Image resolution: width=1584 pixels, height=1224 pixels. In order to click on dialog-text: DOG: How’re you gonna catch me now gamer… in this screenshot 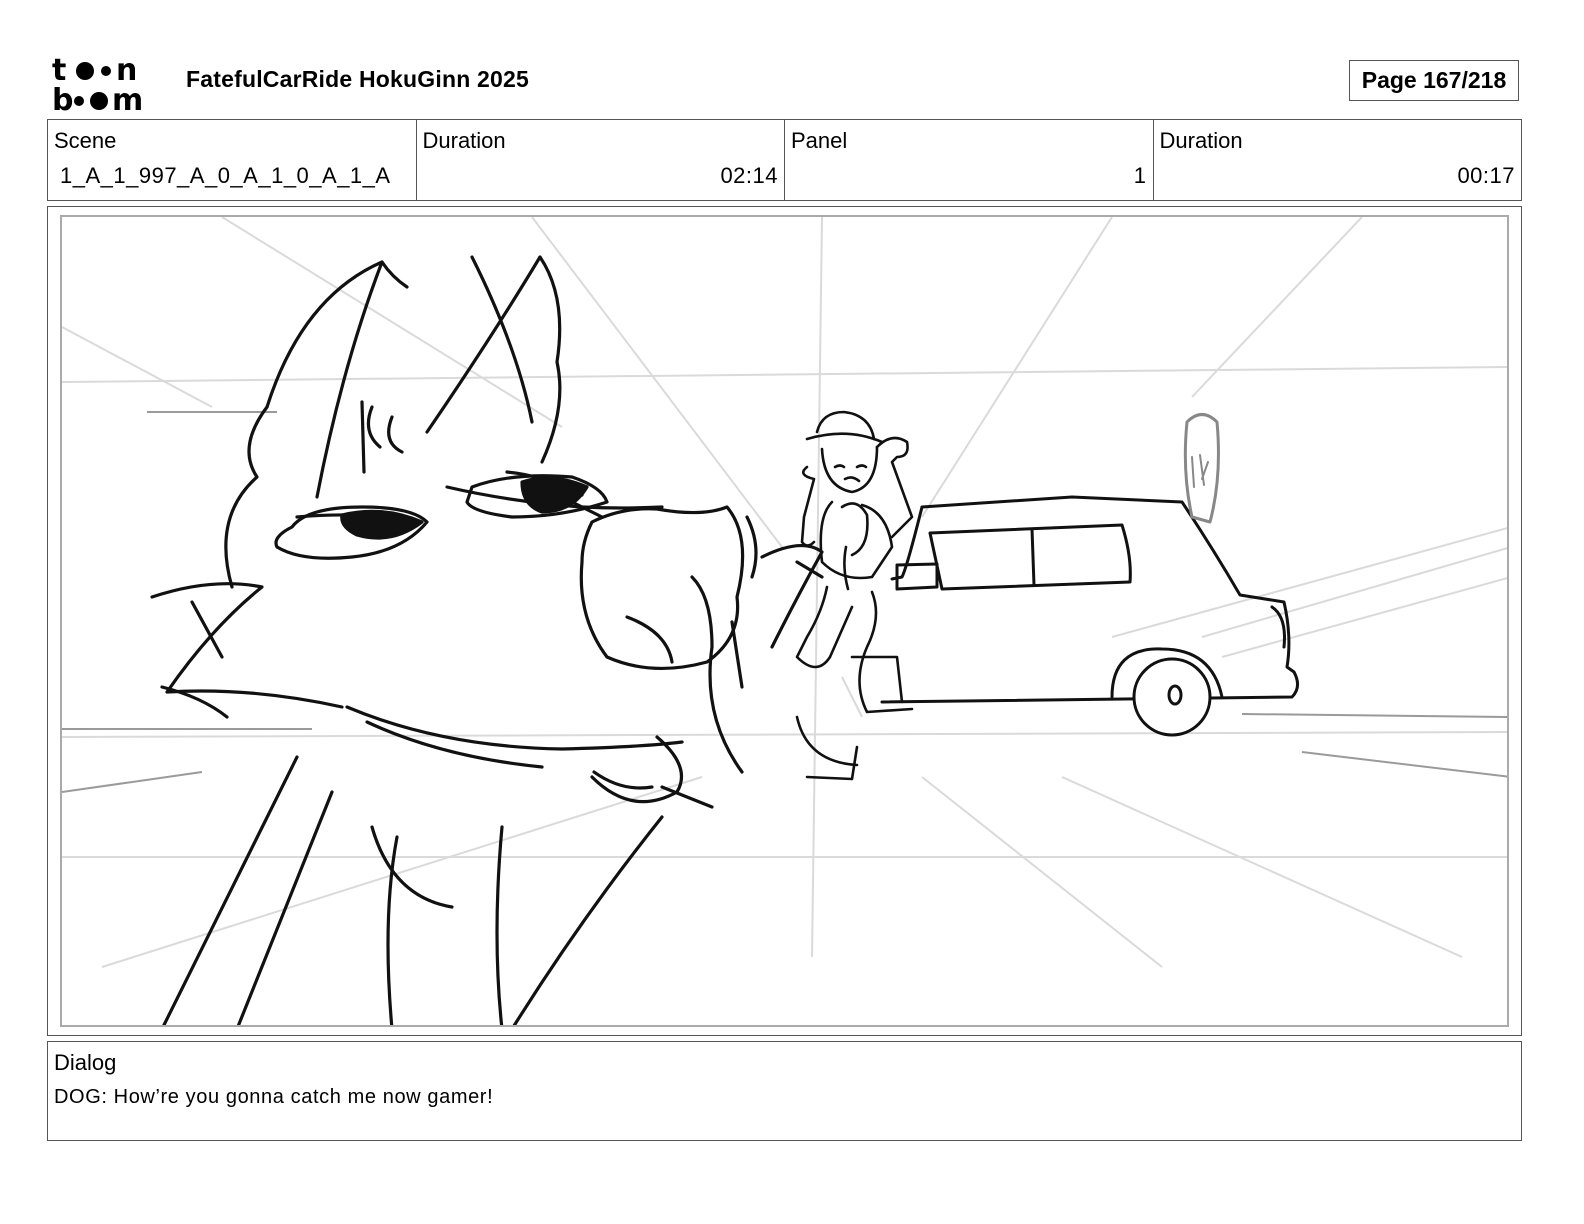, I will do `click(274, 1097)`.